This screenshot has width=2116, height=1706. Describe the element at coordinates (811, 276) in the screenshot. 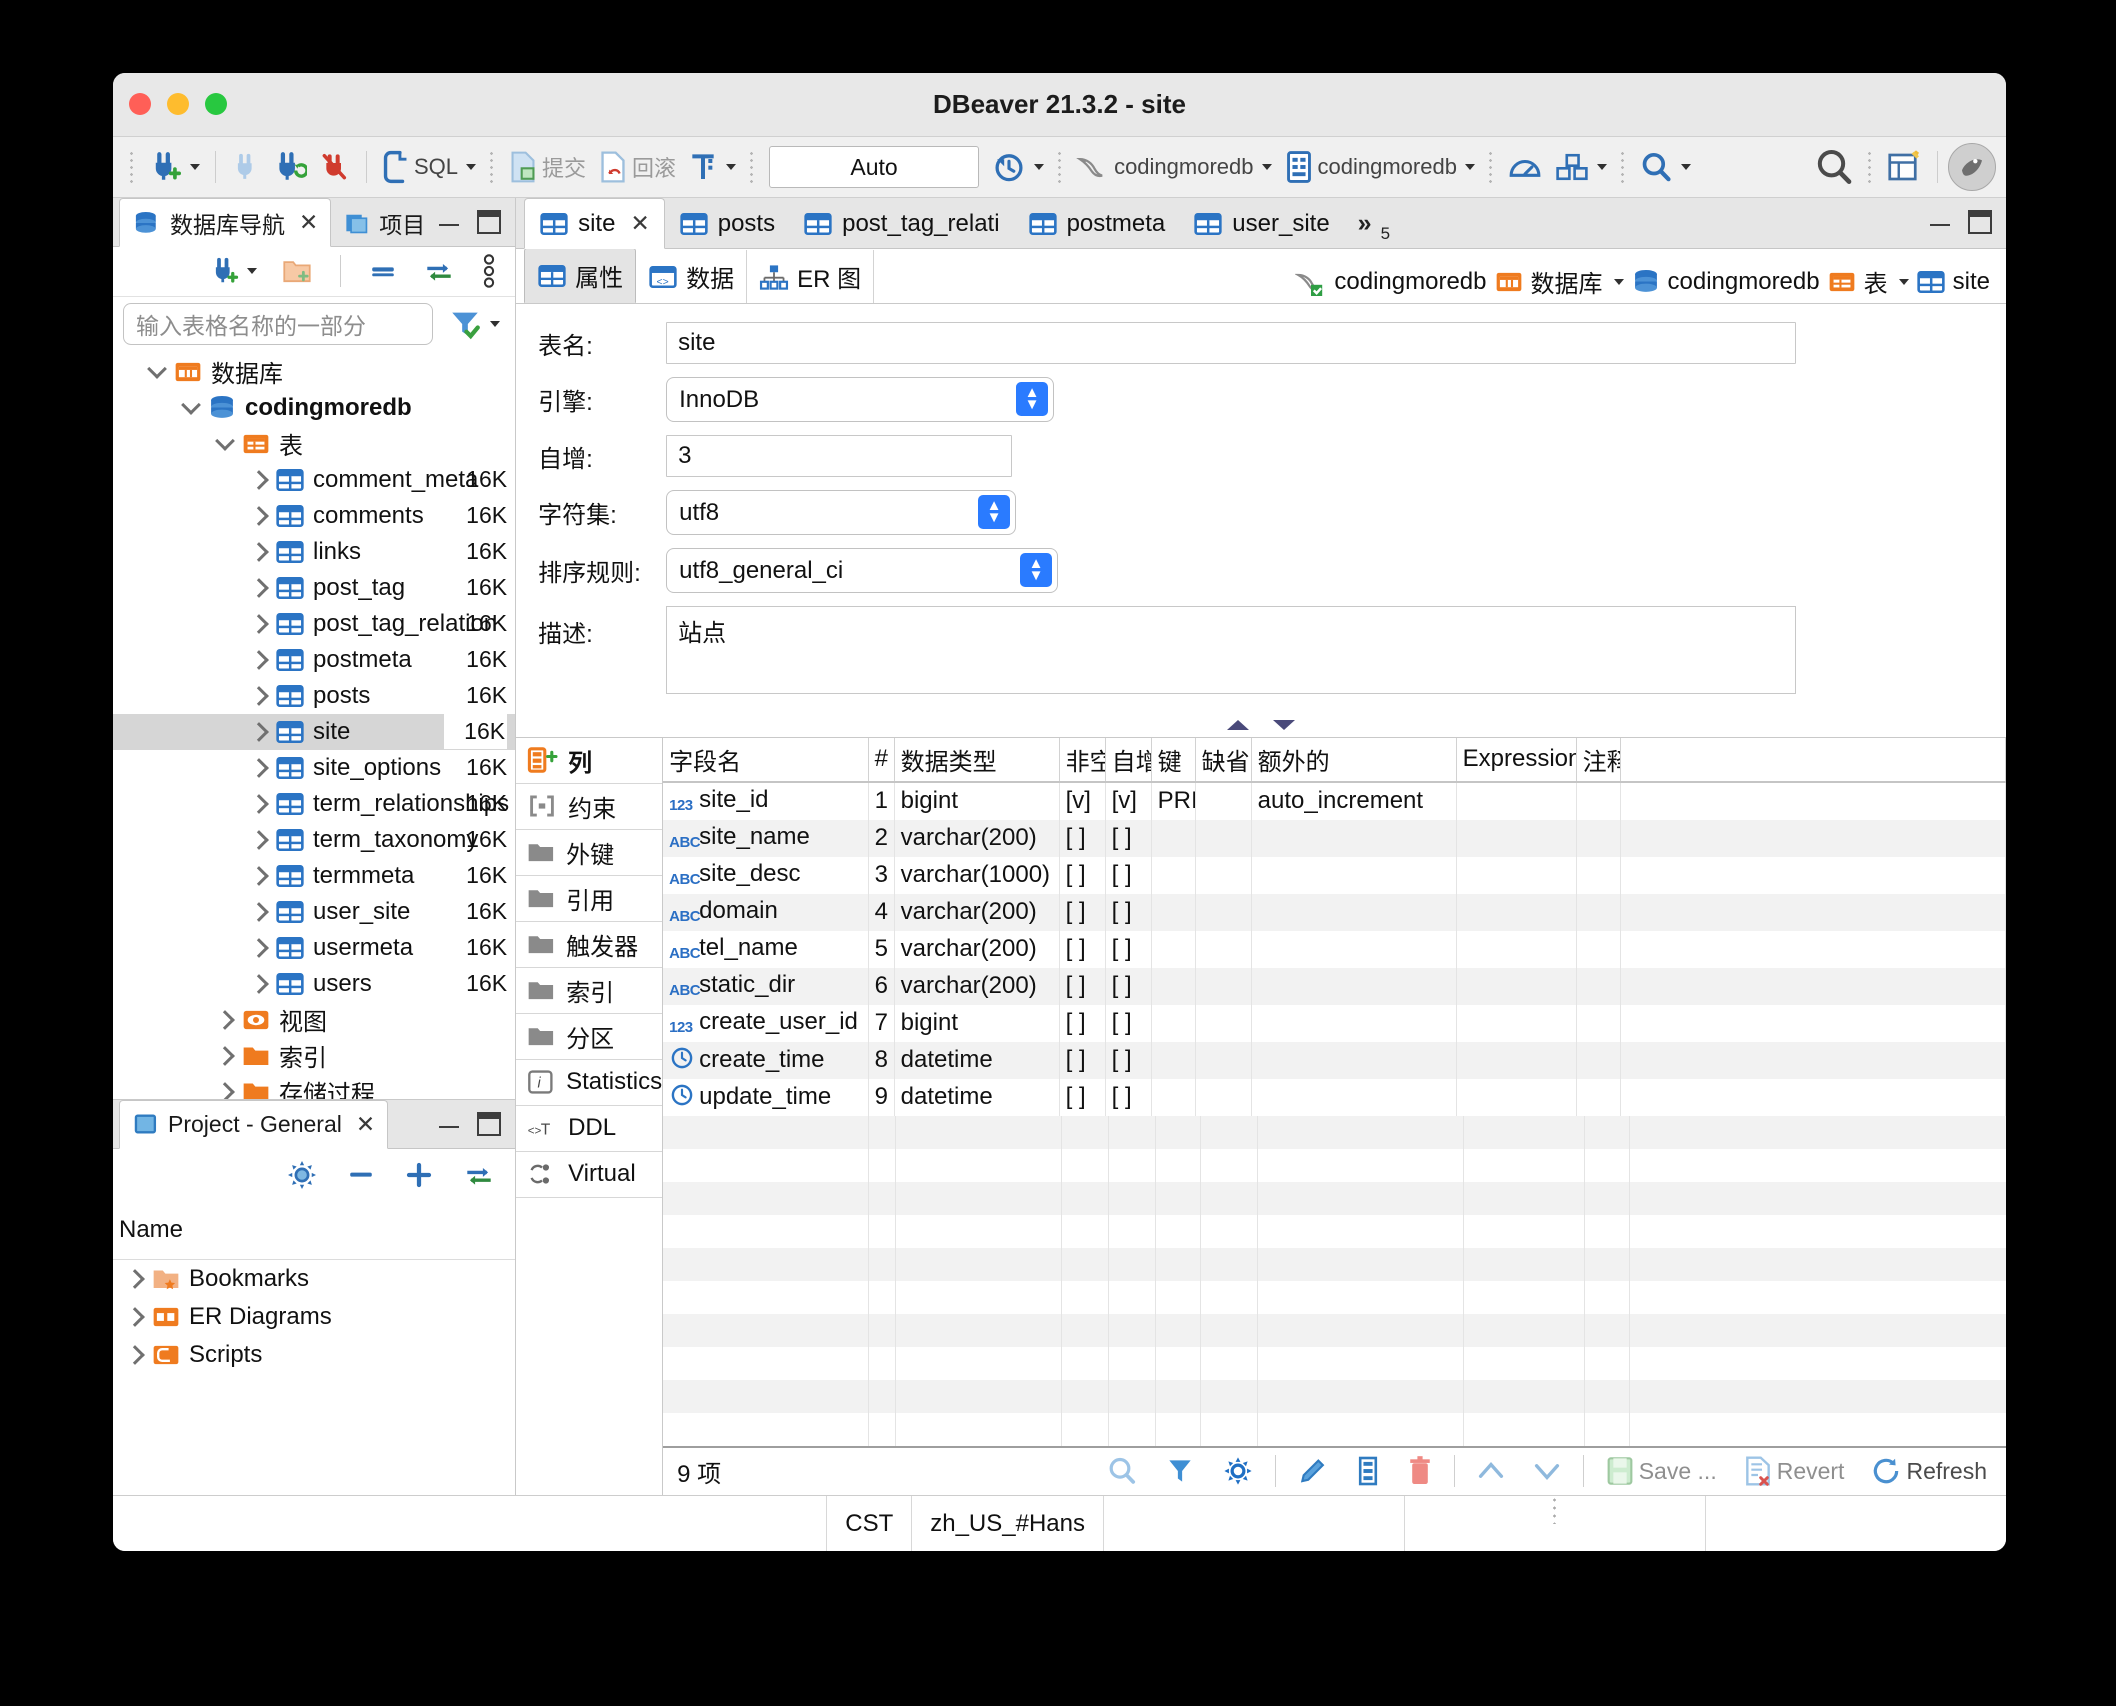

I see `subtab-ER 图: ER 图` at that location.